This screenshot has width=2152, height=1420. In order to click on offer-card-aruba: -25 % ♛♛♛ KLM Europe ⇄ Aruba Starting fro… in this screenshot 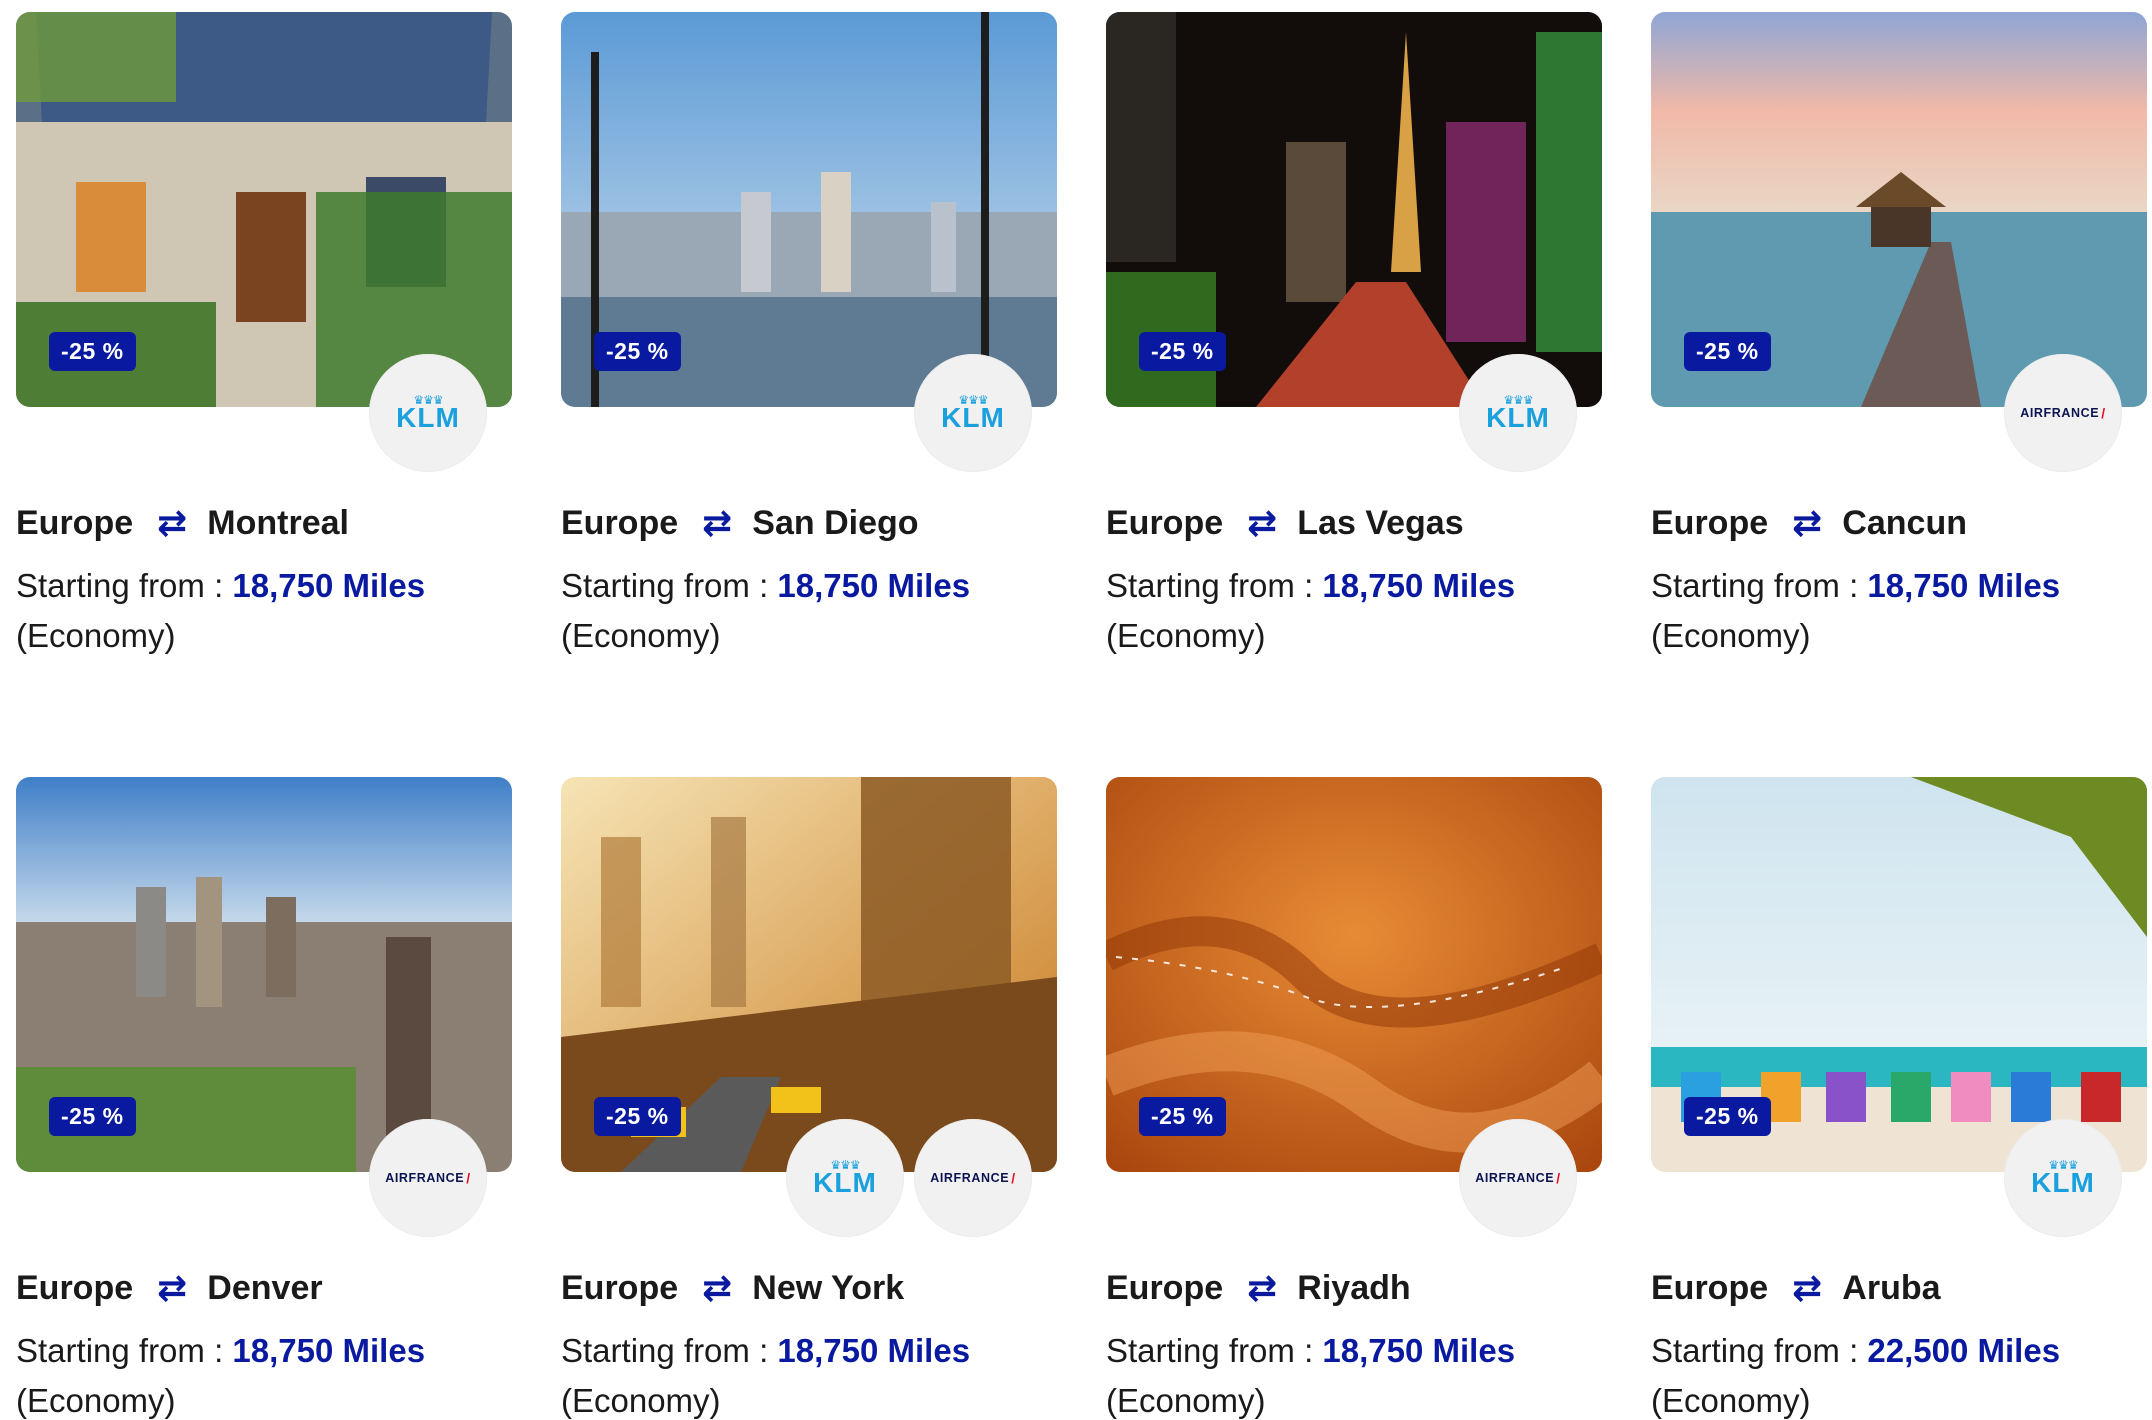, I will do `click(1899, 1098)`.